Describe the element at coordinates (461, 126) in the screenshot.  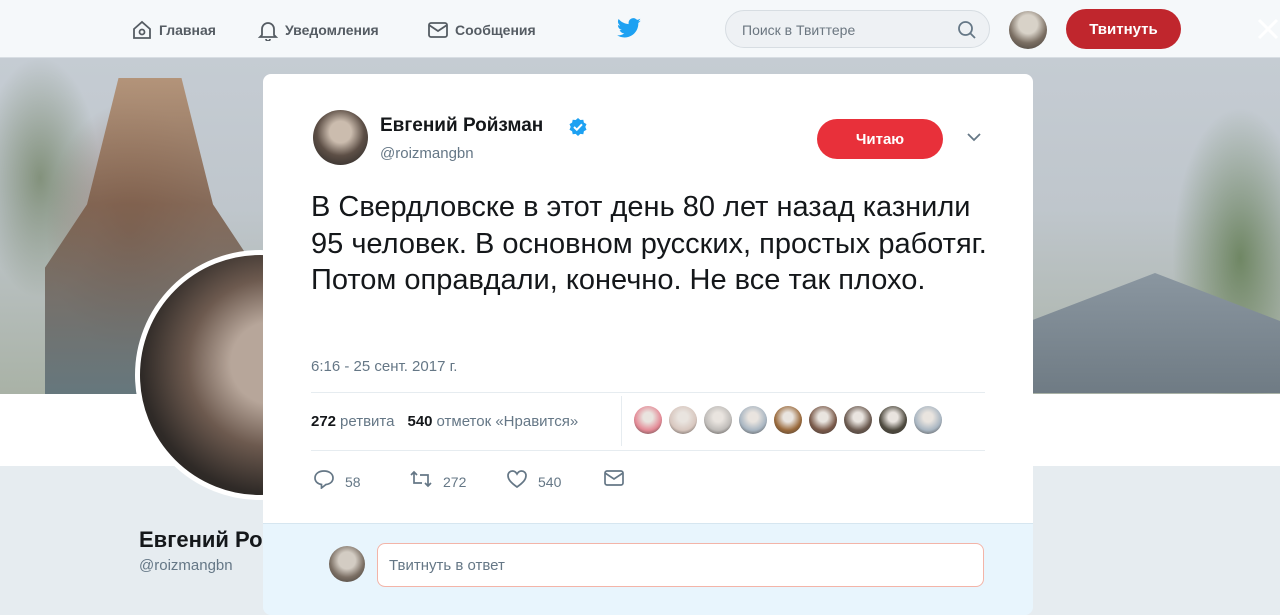
I see `author-name: Евгений Ройзман` at that location.